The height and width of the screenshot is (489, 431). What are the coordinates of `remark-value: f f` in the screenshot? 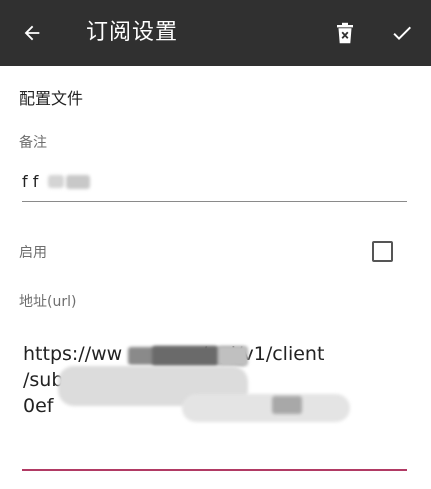 It's located at (30, 181).